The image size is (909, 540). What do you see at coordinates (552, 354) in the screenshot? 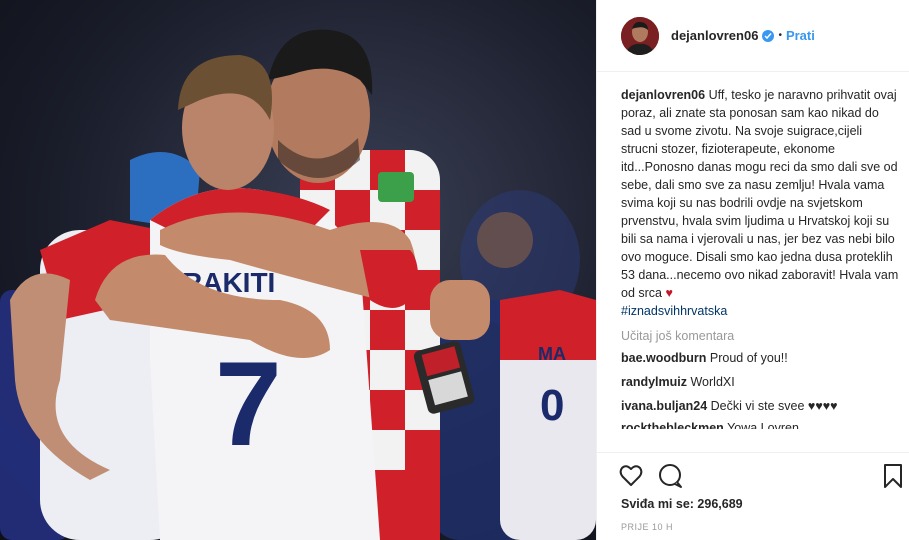
I see `svg-text: MA` at bounding box center [552, 354].